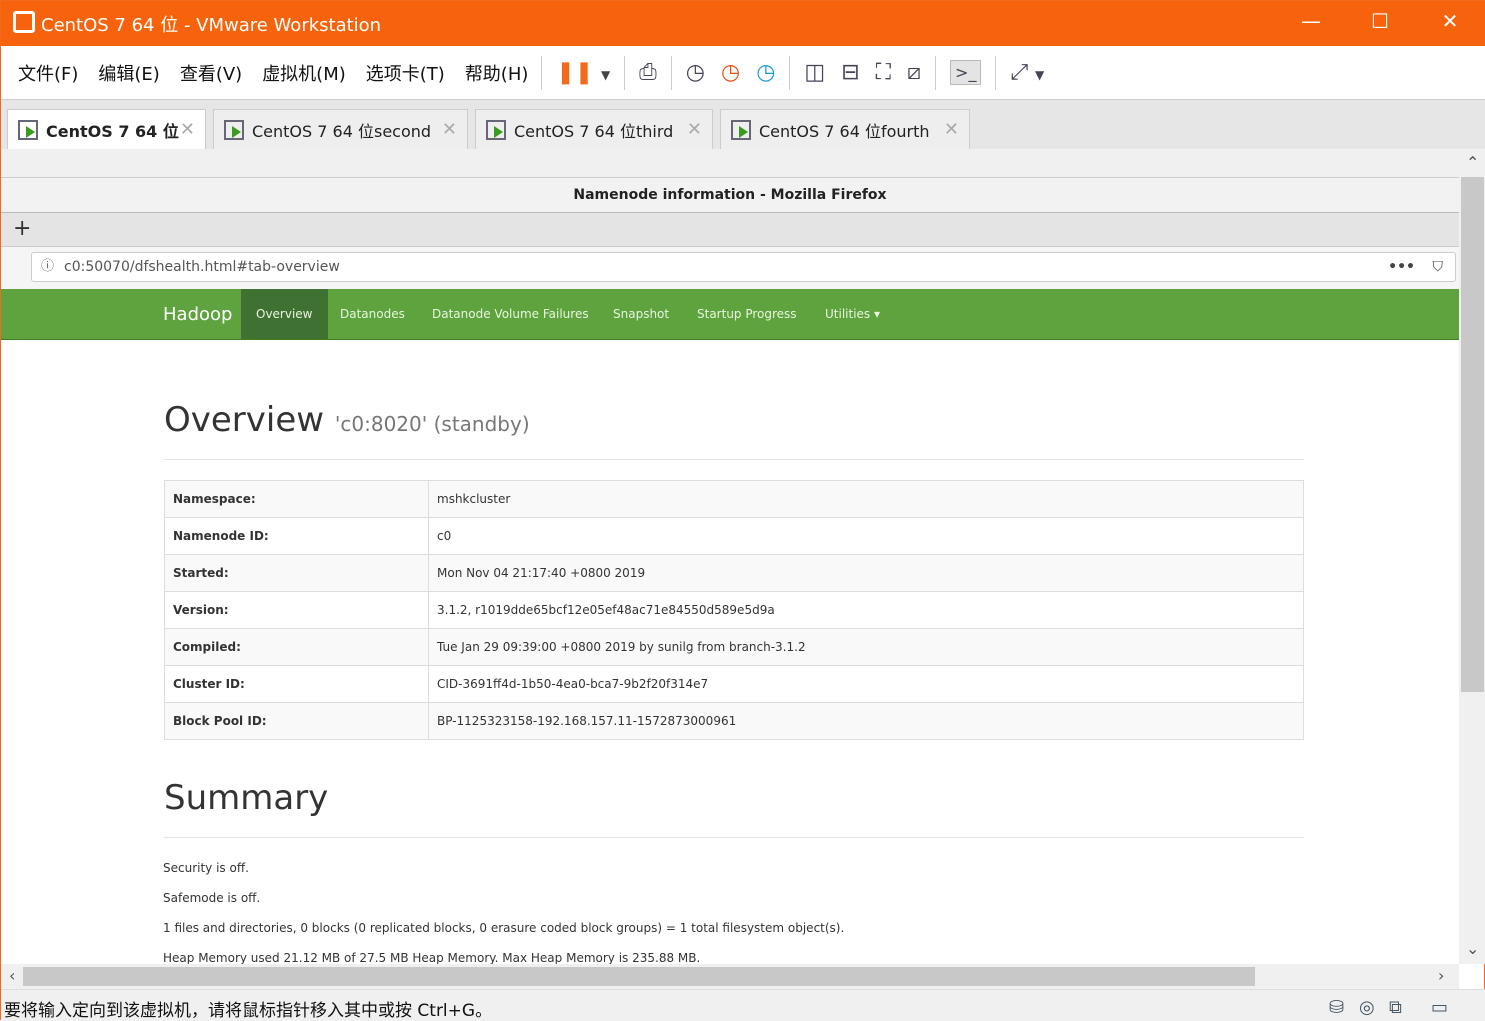 The height and width of the screenshot is (1021, 1485). Describe the element at coordinates (1472, 162) in the screenshot. I see `scroll-up-icon: ⌃` at that location.